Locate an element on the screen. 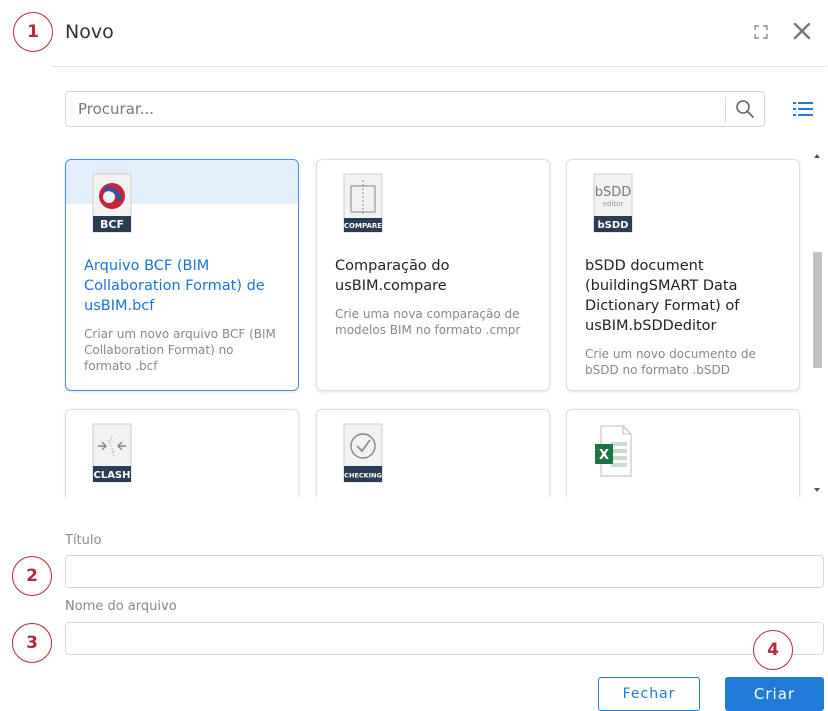 Image resolution: width=828 pixels, height=711 pixels. bcf-icon: BCF is located at coordinates (112, 203).